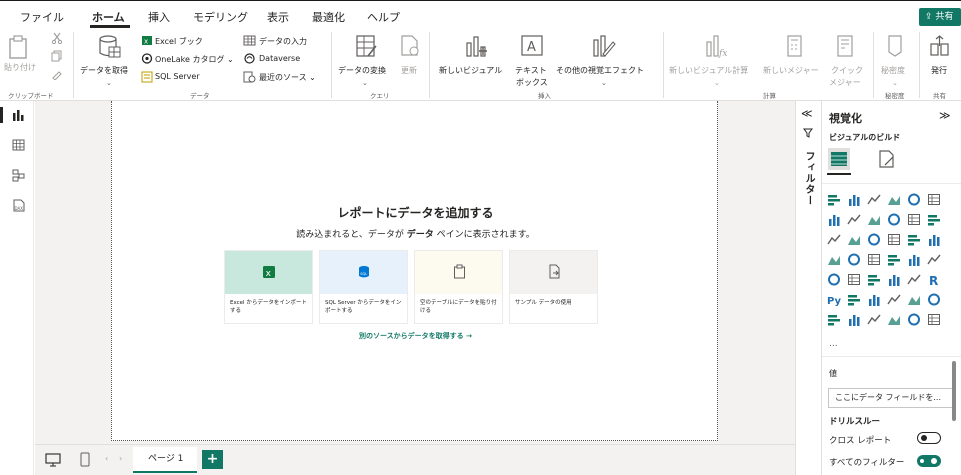 The width and height of the screenshot is (961, 475). Describe the element at coordinates (18, 145) in the screenshot. I see `table-view-icon` at that location.